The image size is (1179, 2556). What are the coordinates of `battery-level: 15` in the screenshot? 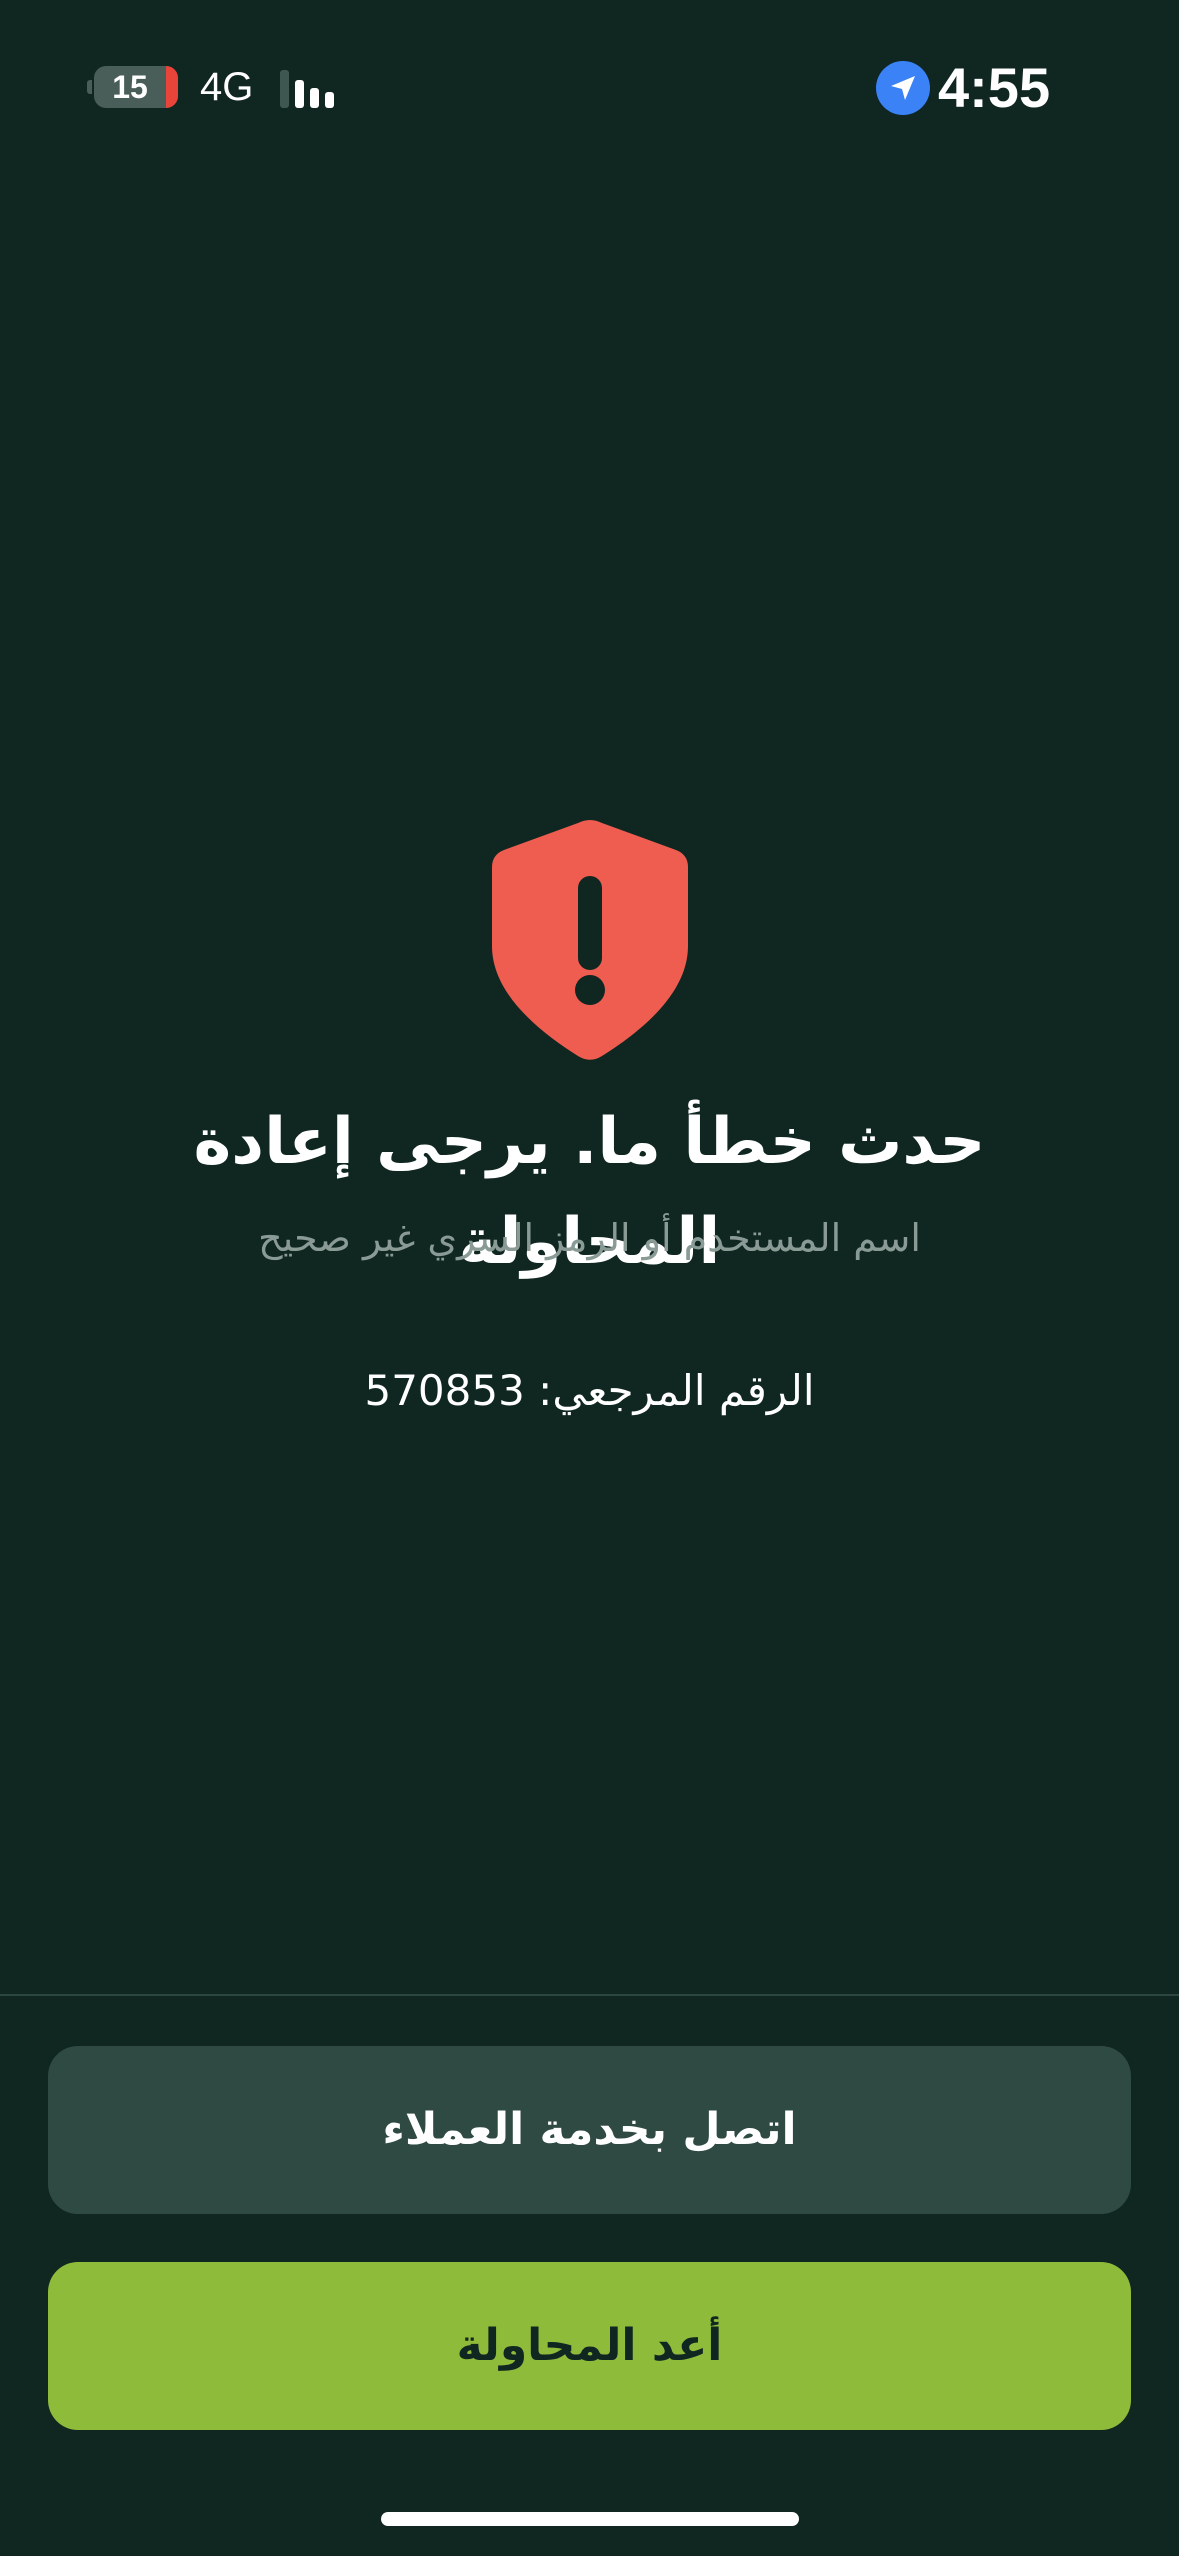 It's located at (130, 87).